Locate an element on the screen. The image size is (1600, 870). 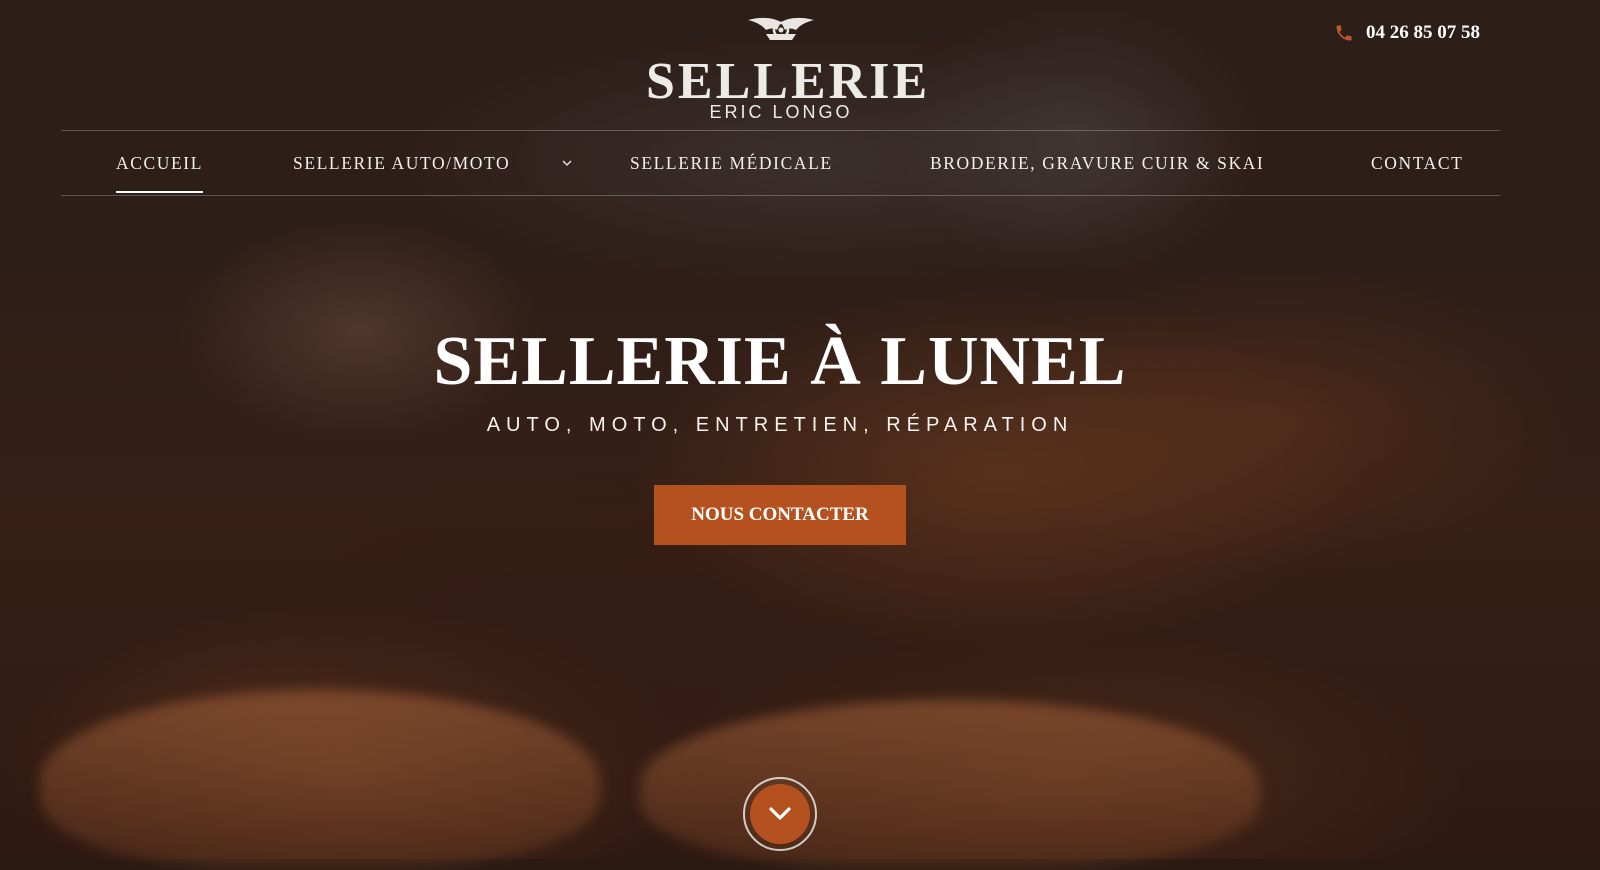
logo-title: SELLERIE is located at coordinates (788, 81).